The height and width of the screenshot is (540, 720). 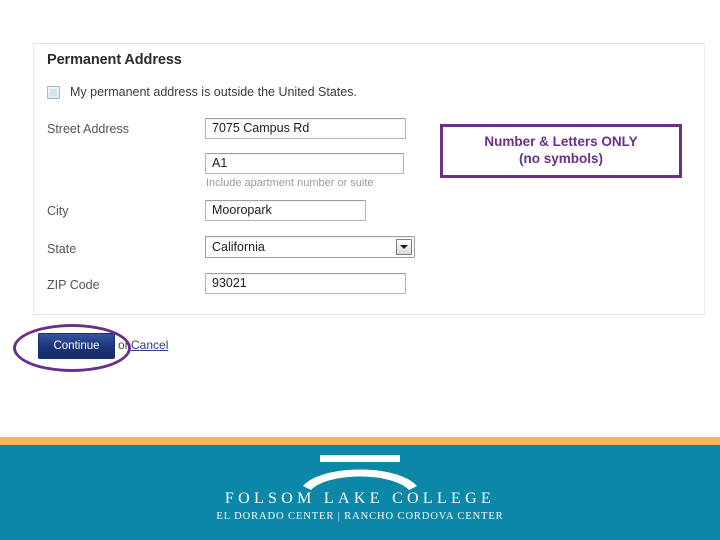 I want to click on street-address-2-input: A1, so click(x=304, y=163).